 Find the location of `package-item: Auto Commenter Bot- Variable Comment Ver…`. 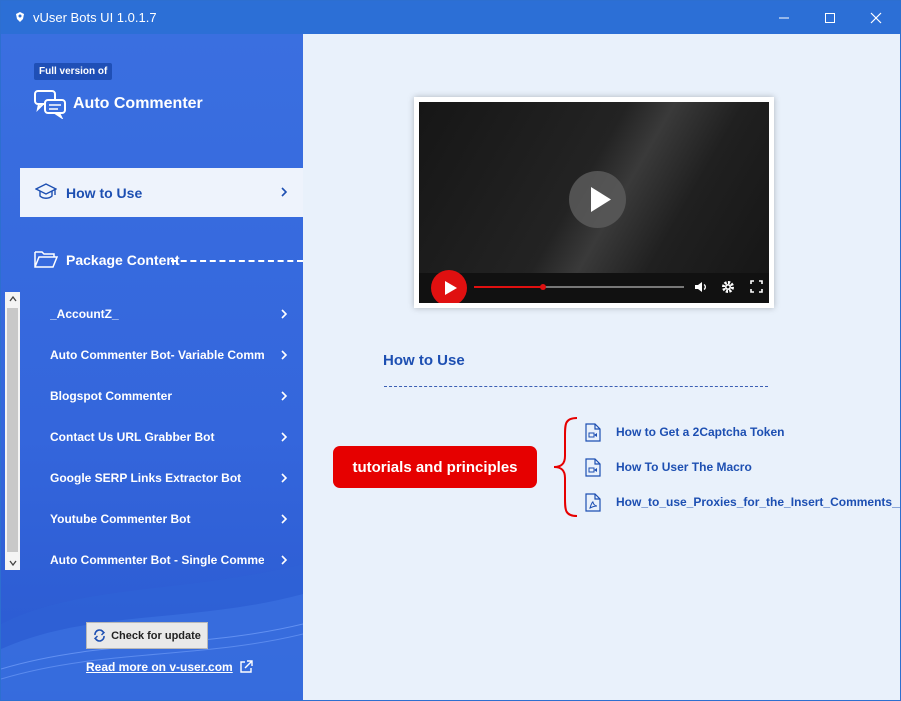

package-item: Auto Commenter Bot- Variable Comment Ver… is located at coordinates (162, 355).